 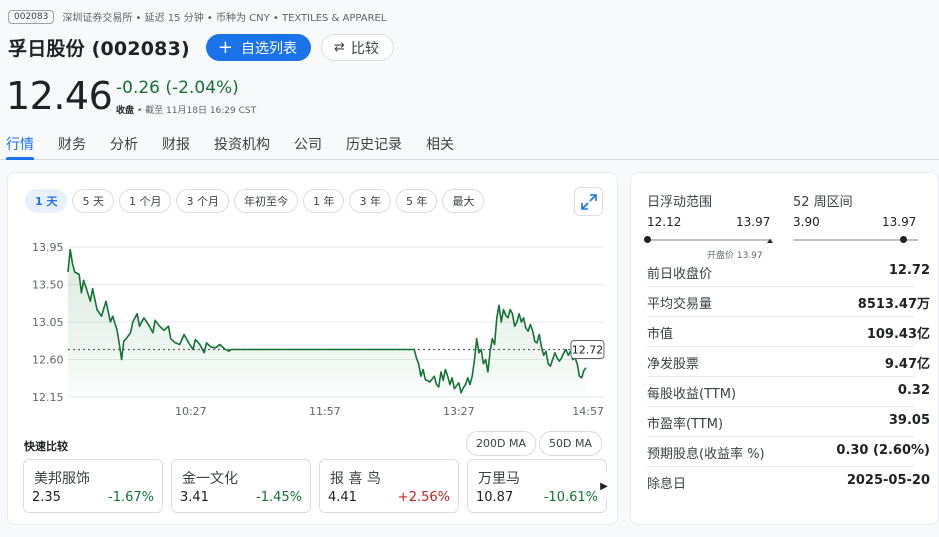 What do you see at coordinates (62, 479) in the screenshot?
I see `compare-name: 美邦服饰` at bounding box center [62, 479].